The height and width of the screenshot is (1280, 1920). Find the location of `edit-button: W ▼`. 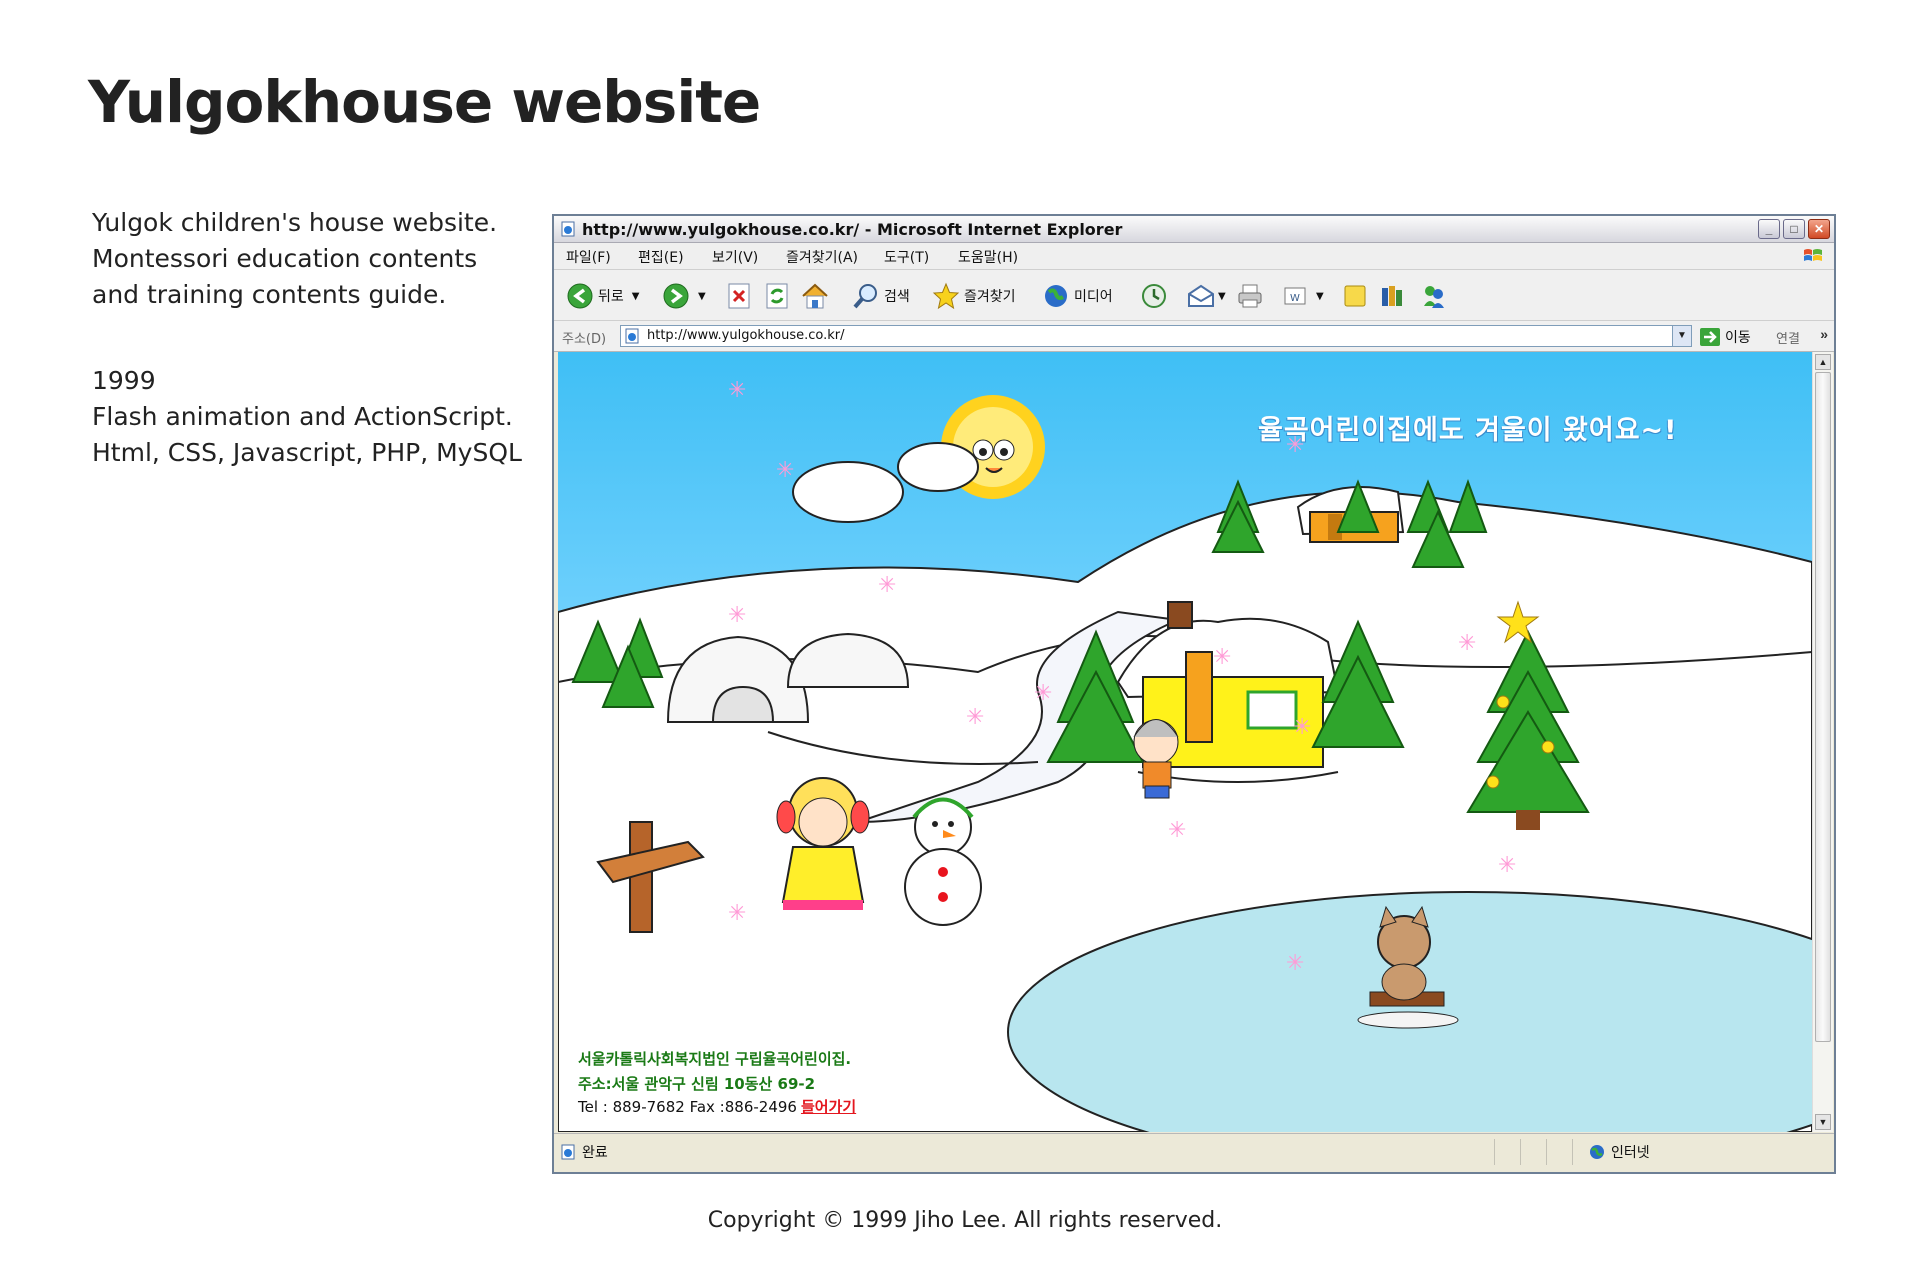

edit-button: W ▼ is located at coordinates (1303, 296).